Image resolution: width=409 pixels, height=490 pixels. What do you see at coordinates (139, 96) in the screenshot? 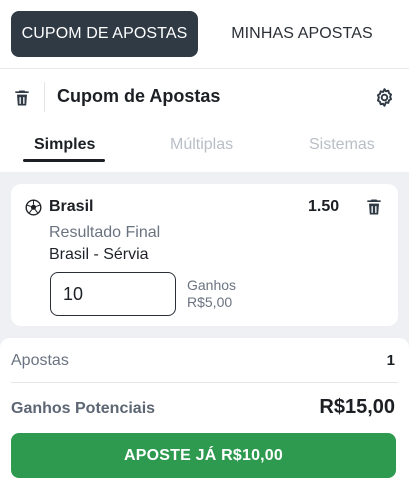
I see `page-title: Cupom de Apostas` at bounding box center [139, 96].